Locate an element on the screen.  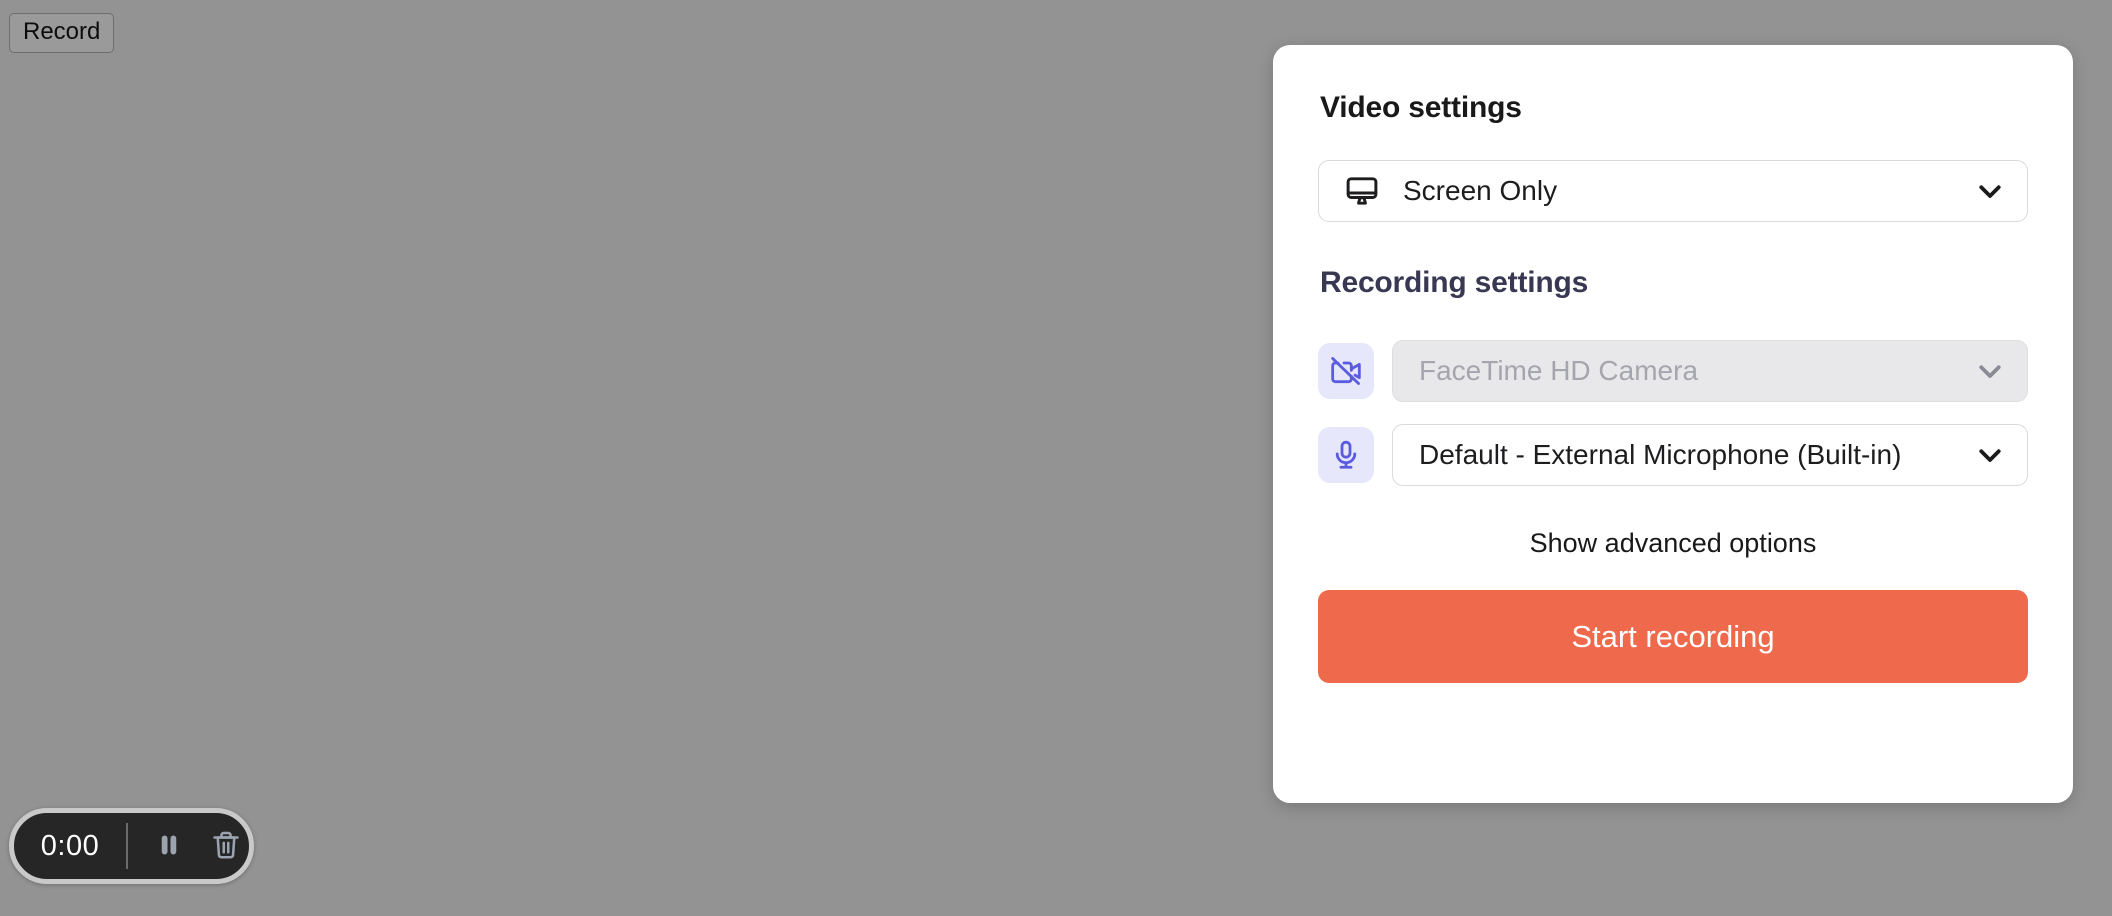
recorder-controls is located at coordinates (188, 846).